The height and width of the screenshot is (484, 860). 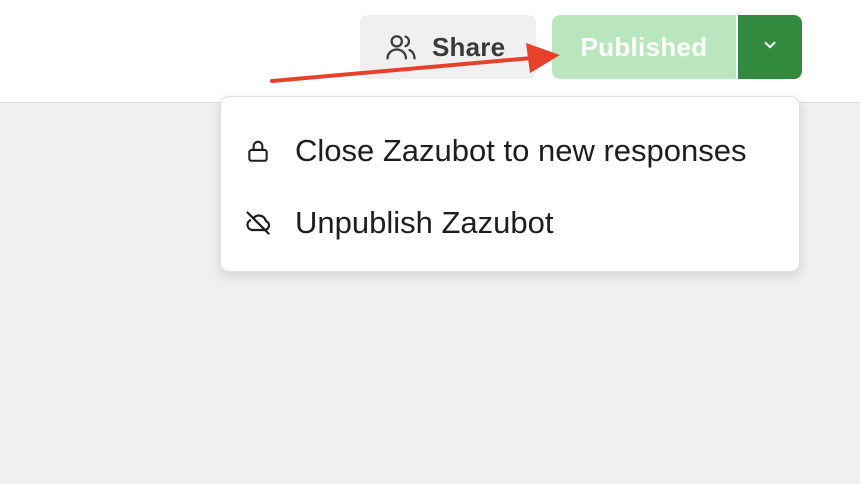 I want to click on share-button: Share, so click(x=448, y=47).